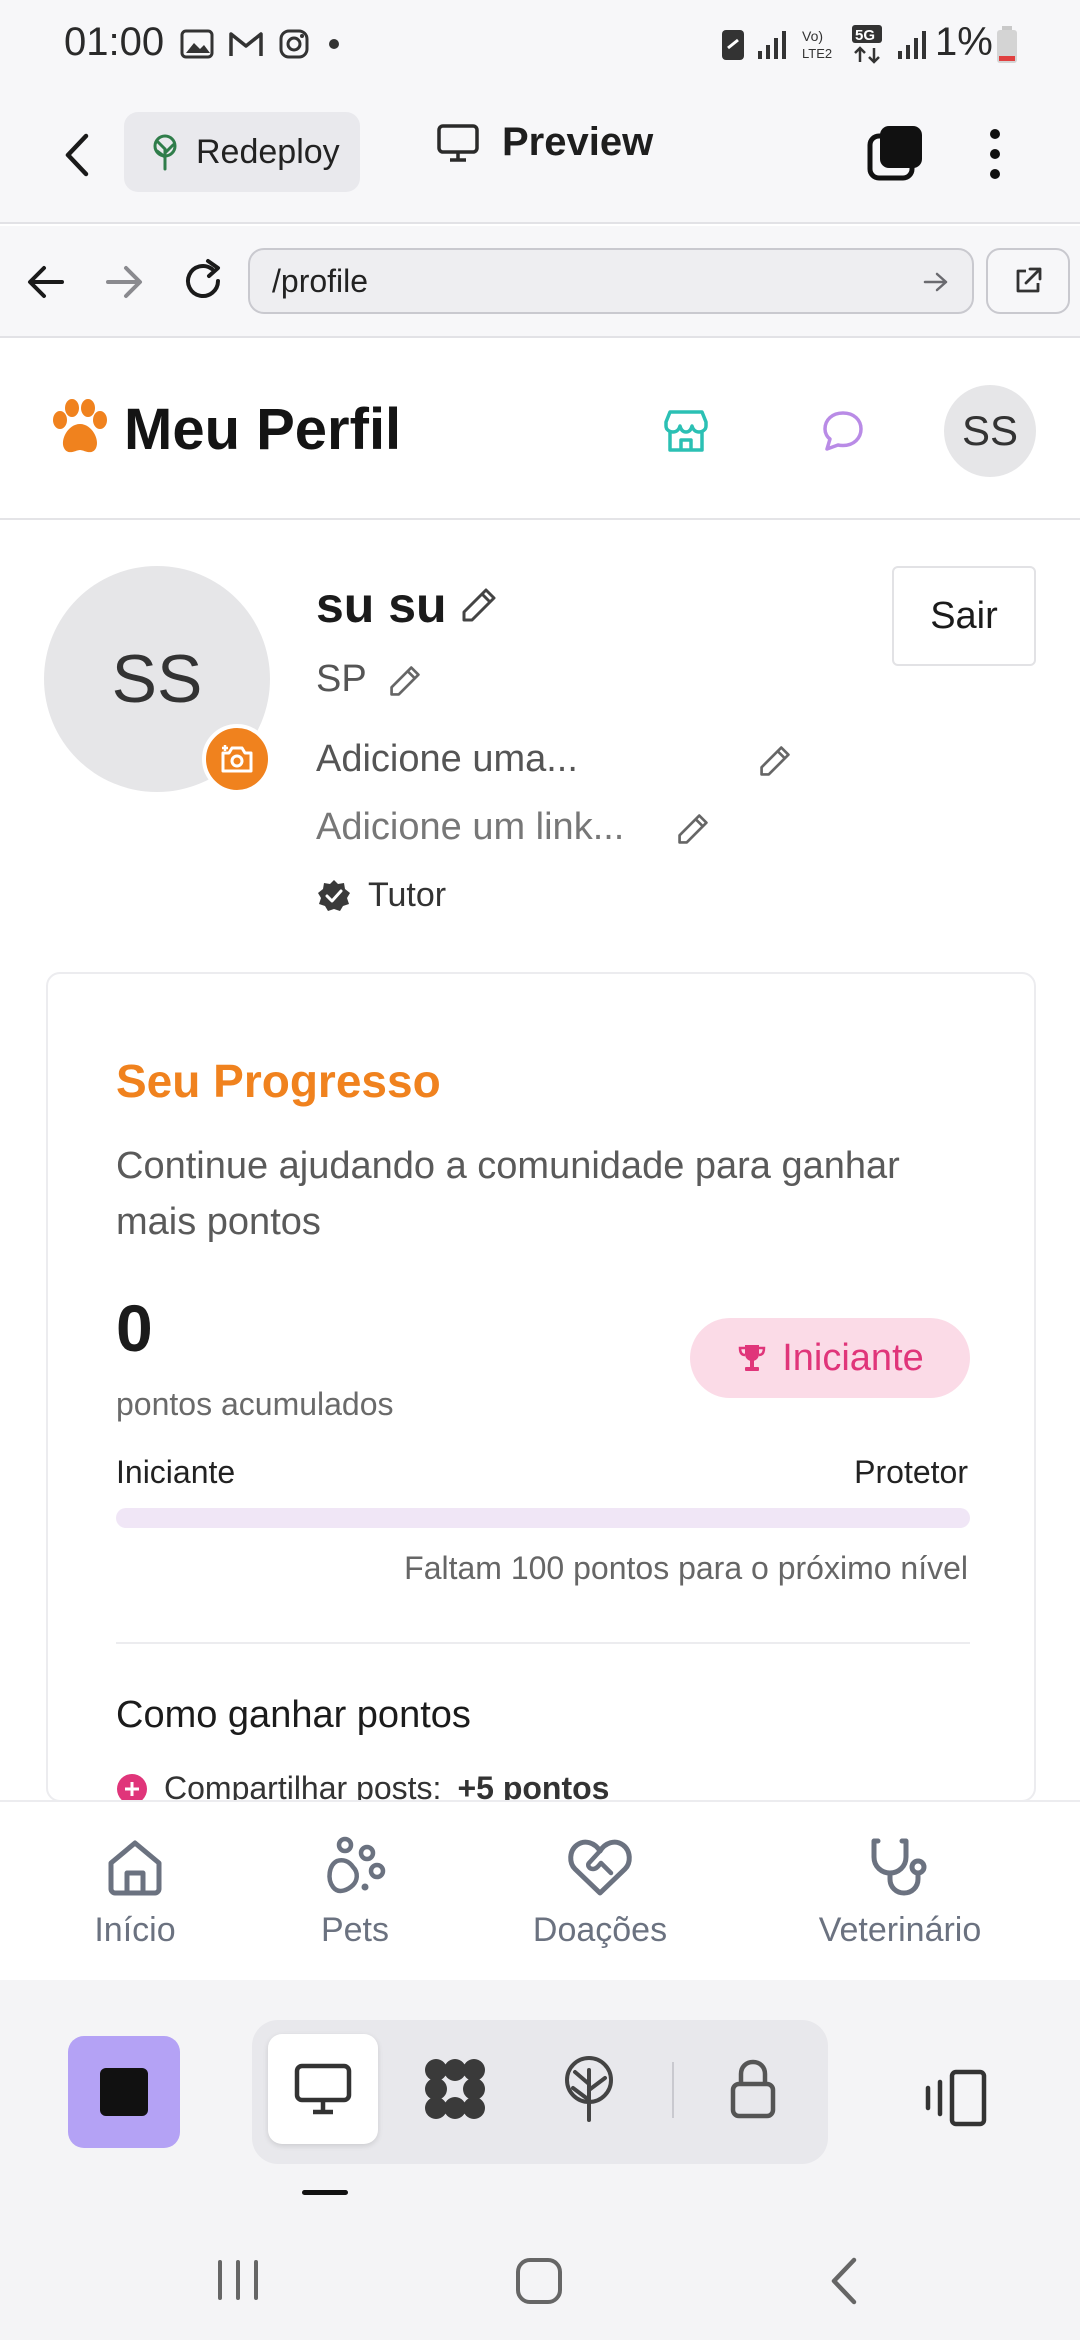 The height and width of the screenshot is (2340, 1080). I want to click on system-status-icons: Vo) LTE2 5G, so click(825, 44).